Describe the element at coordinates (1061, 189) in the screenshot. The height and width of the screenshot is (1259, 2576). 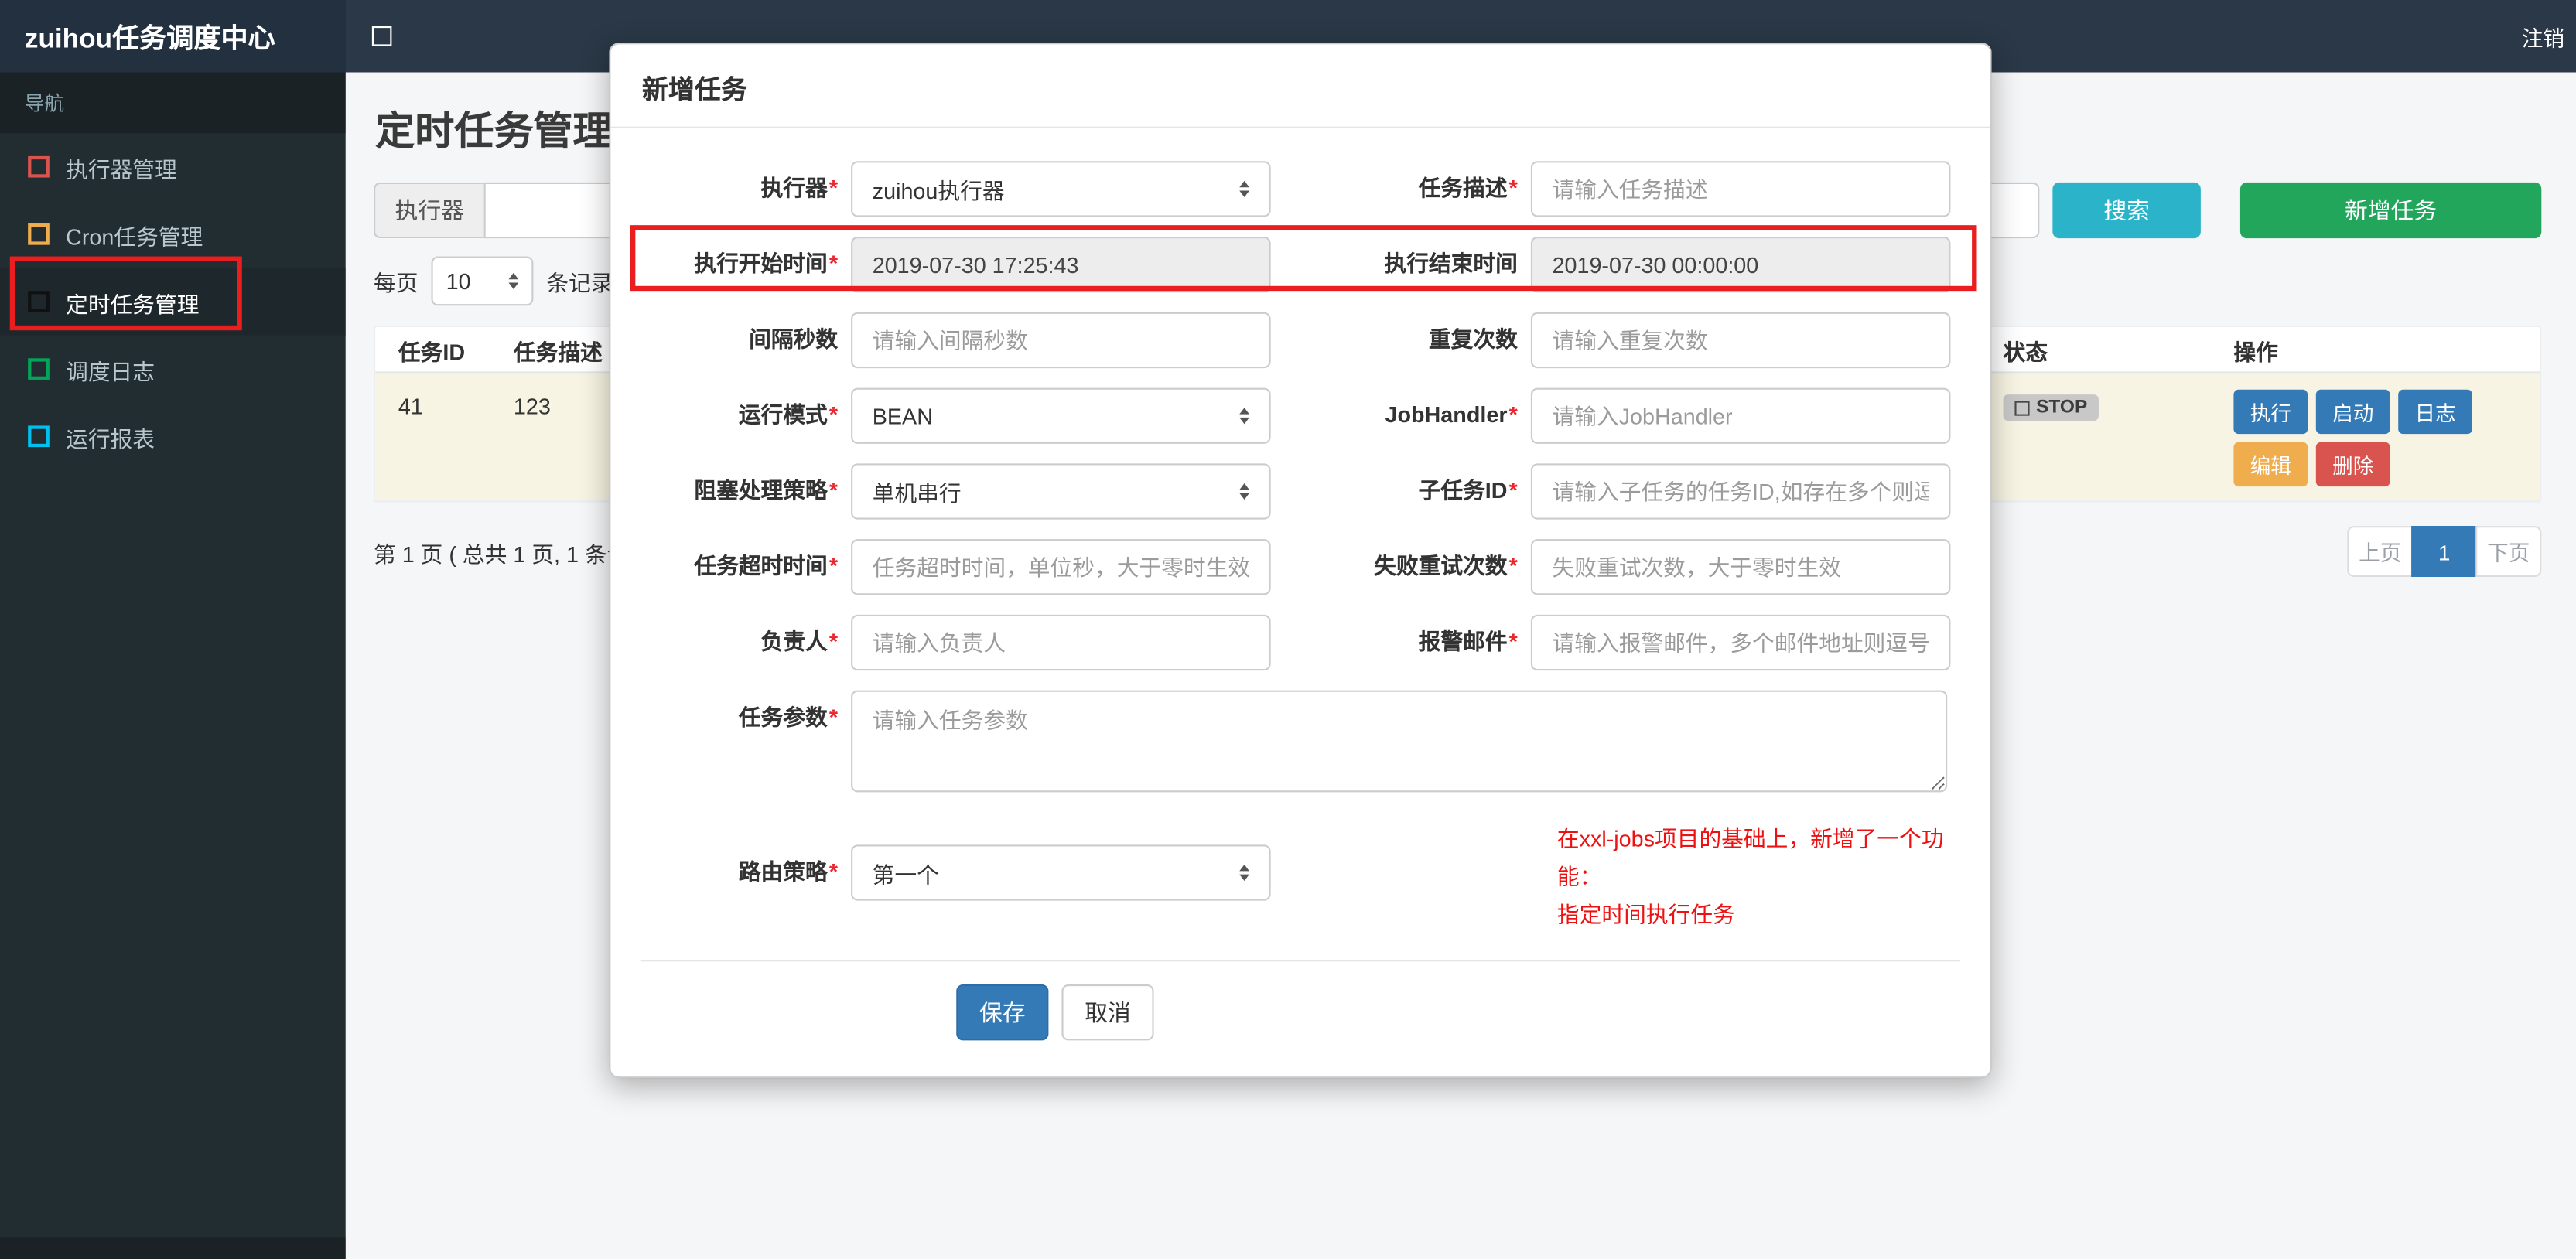
I see `executor-select: zuihou执行器` at that location.